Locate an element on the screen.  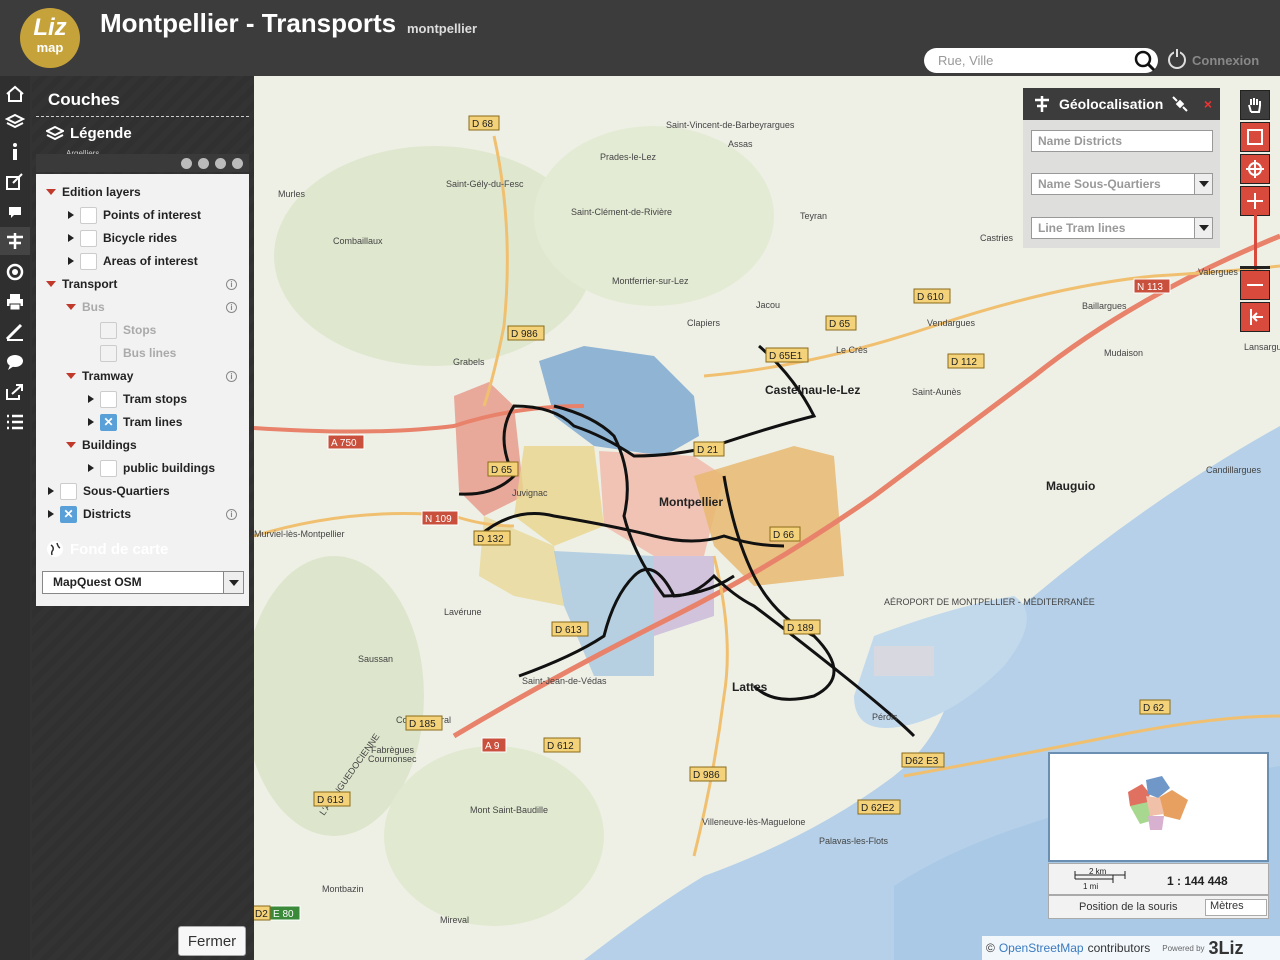
tree-item-districts: ✕ Districts i is located at coordinates (148, 514).